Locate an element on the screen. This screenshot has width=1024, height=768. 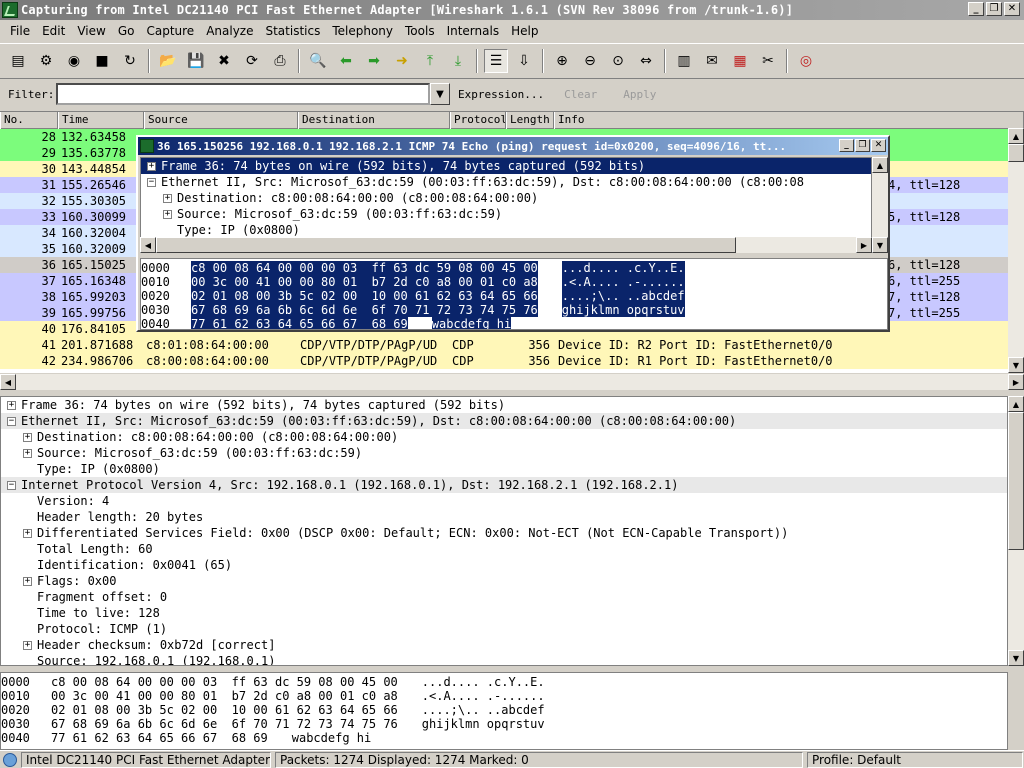
popup-maximize-button: ❐ is located at coordinates (862, 145).